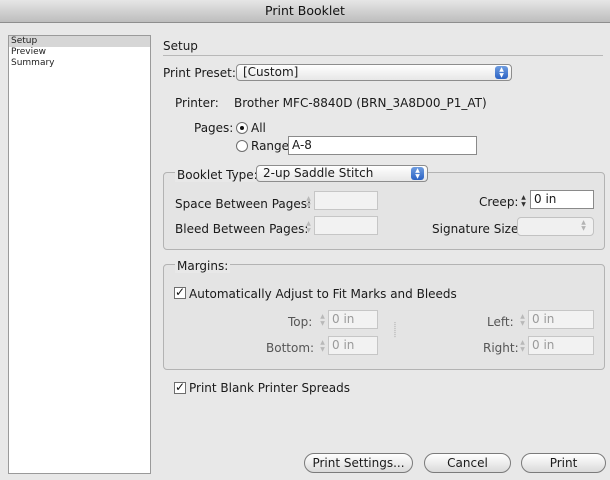  What do you see at coordinates (383, 55) in the screenshot?
I see `section-divider` at bounding box center [383, 55].